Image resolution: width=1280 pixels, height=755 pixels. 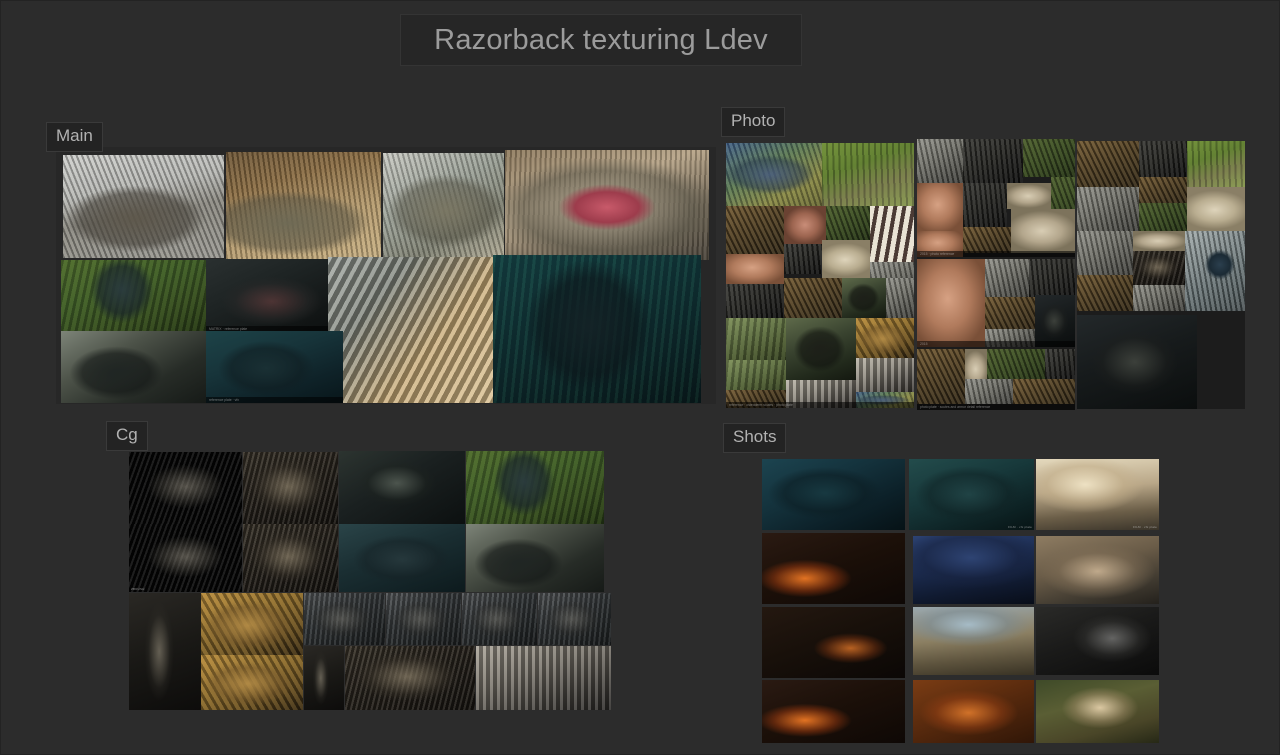 I want to click on main-image-raptor-grass, so click(x=133, y=295).